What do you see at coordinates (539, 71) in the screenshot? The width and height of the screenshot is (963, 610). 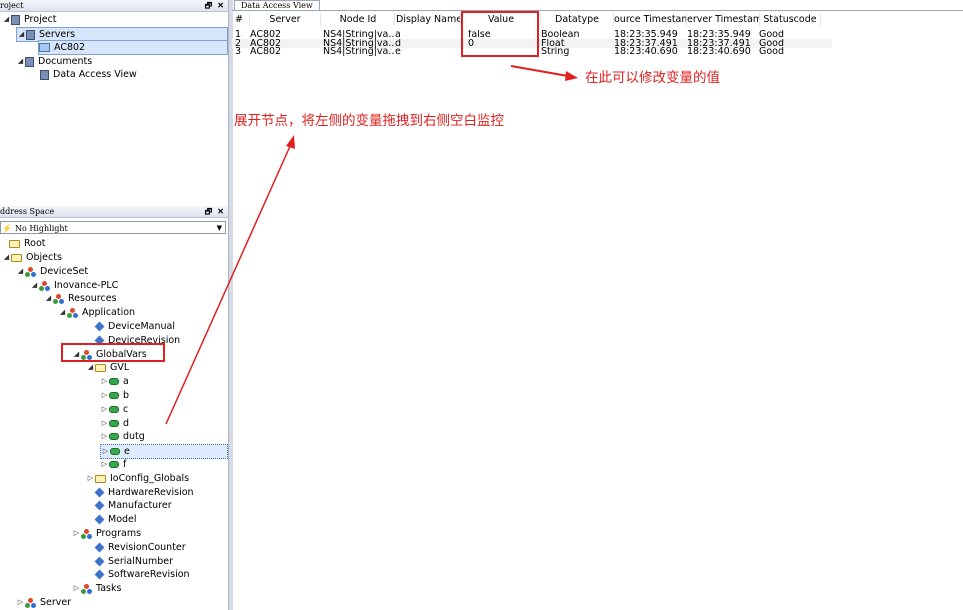 I see `arrow-line-value` at bounding box center [539, 71].